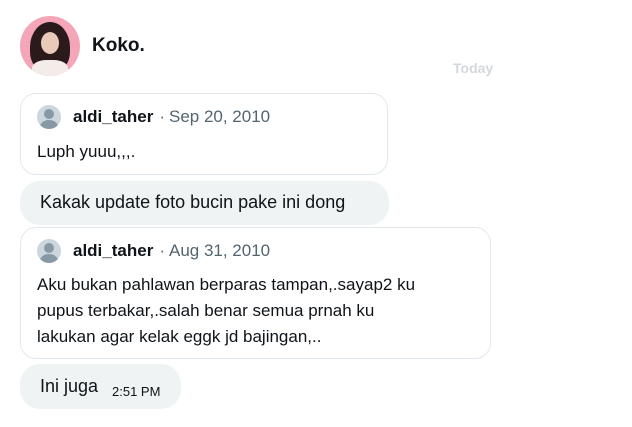  What do you see at coordinates (179, 336) in the screenshot?
I see `quoted-post-line: lakukan agar kelak eggk jd bajingan,..` at bounding box center [179, 336].